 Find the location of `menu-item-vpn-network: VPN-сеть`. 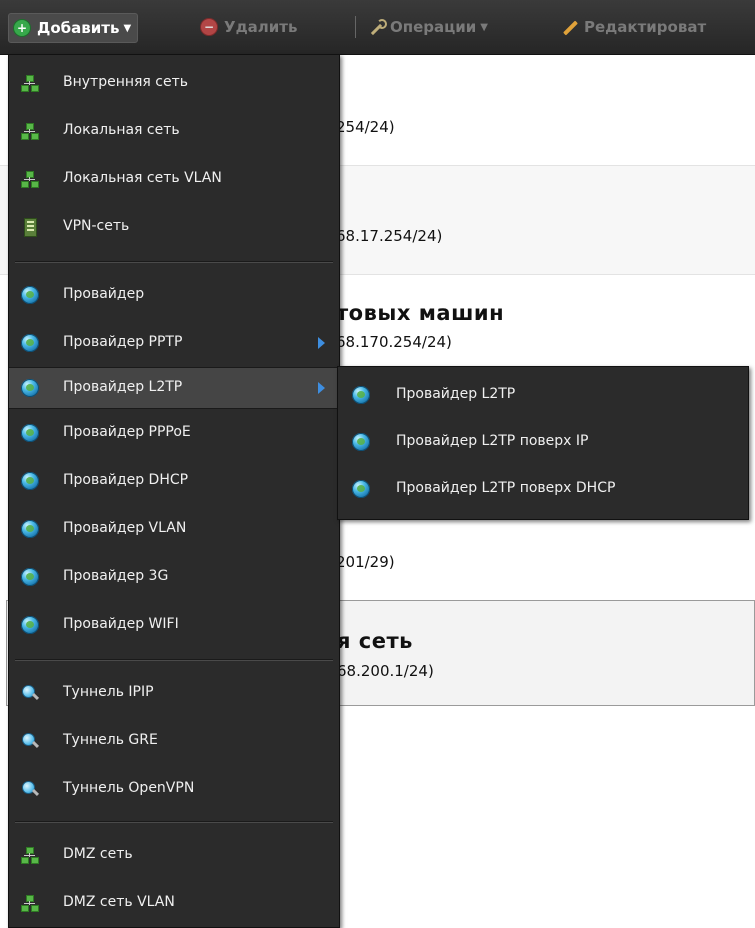

menu-item-vpn-network: VPN-сеть is located at coordinates (174, 227).